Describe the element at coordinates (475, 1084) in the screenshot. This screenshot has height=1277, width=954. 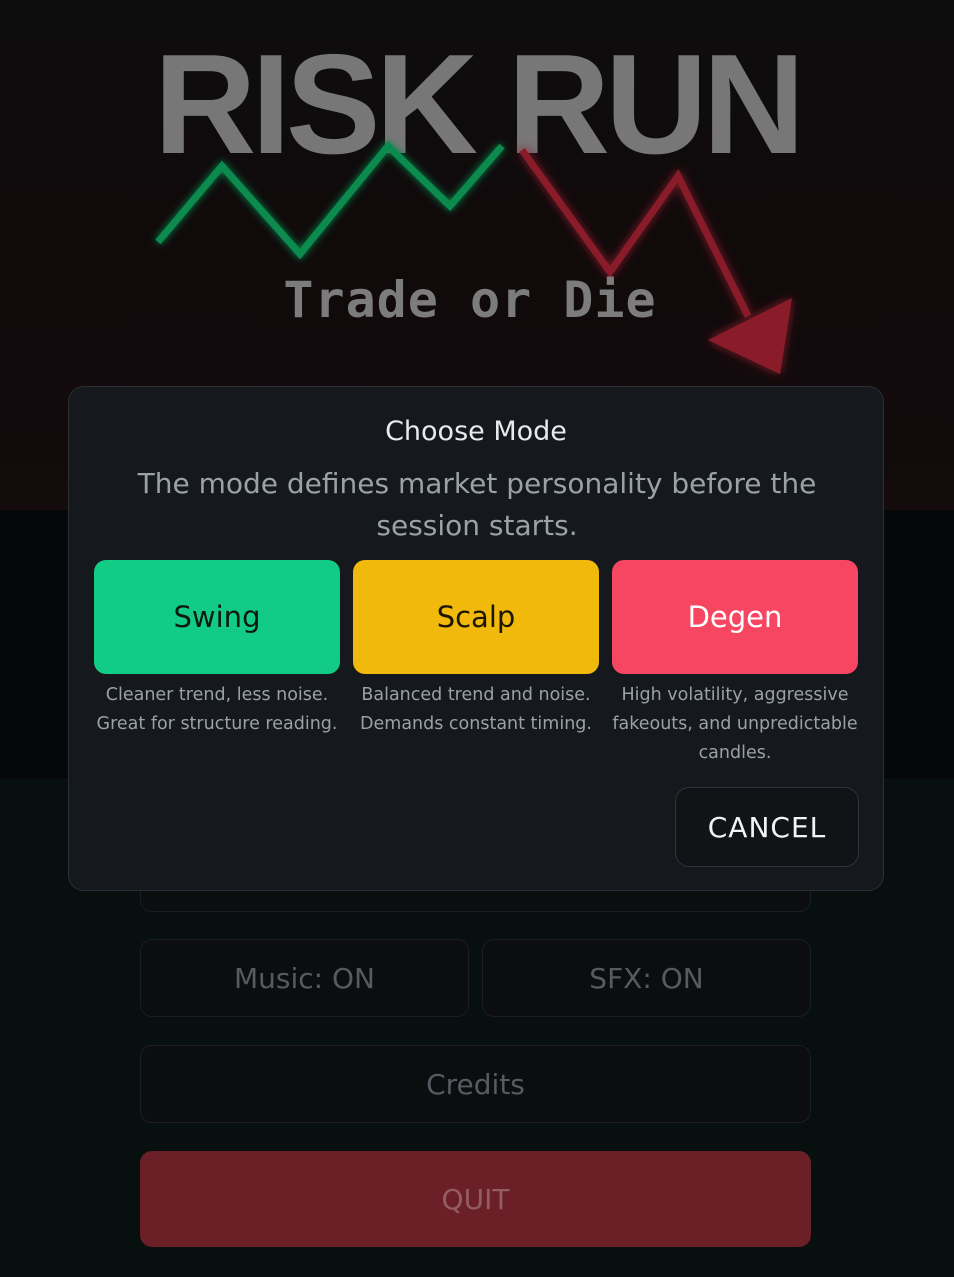
I see `credits-button: Credits` at that location.